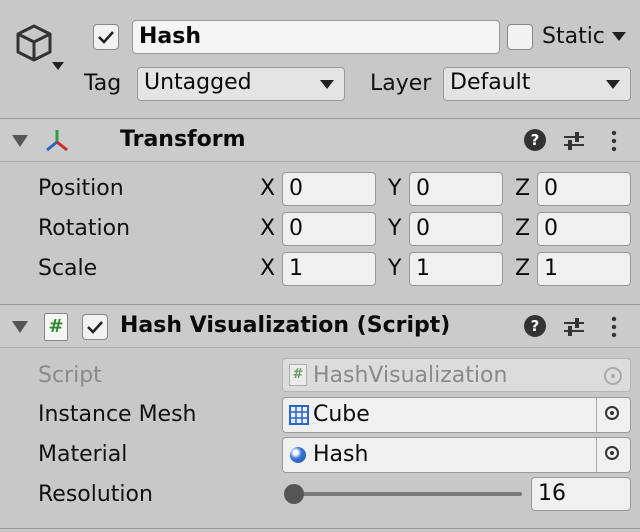  What do you see at coordinates (581, 494) in the screenshot?
I see `resolution-field: 16` at bounding box center [581, 494].